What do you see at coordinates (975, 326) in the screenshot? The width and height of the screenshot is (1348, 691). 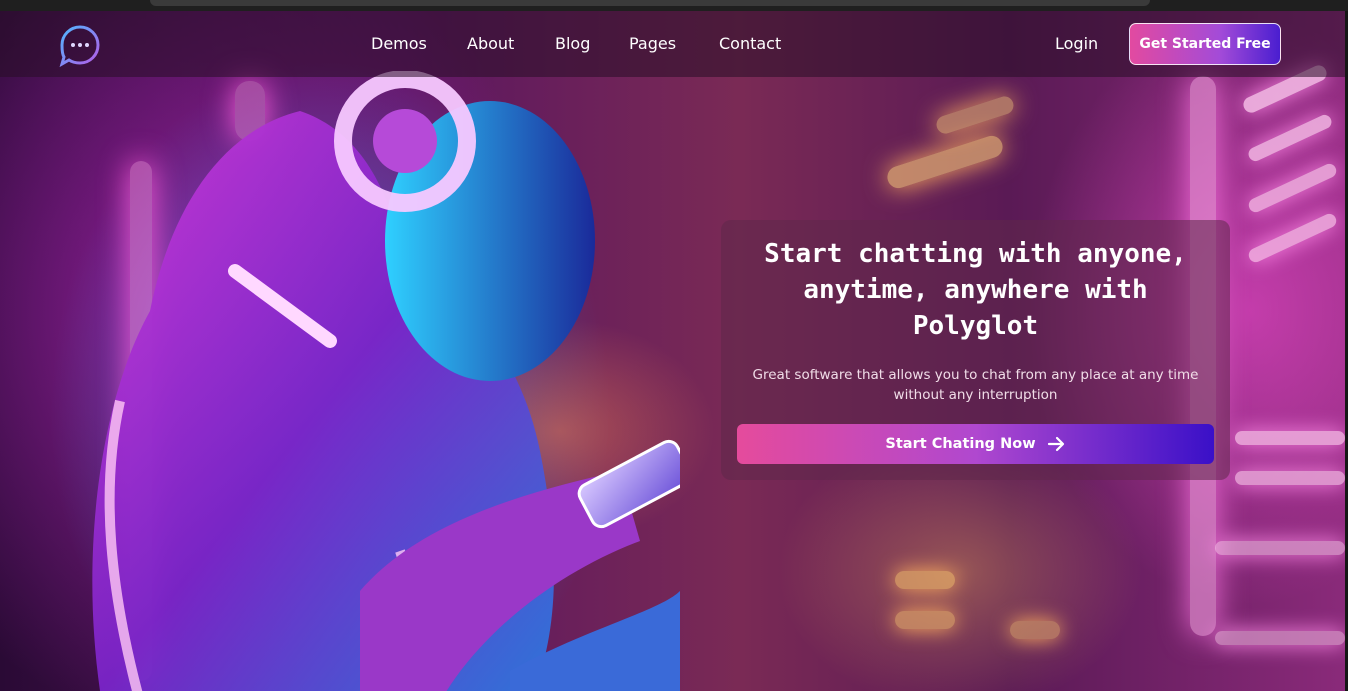 I see `hero-title-line: Polyglot` at bounding box center [975, 326].